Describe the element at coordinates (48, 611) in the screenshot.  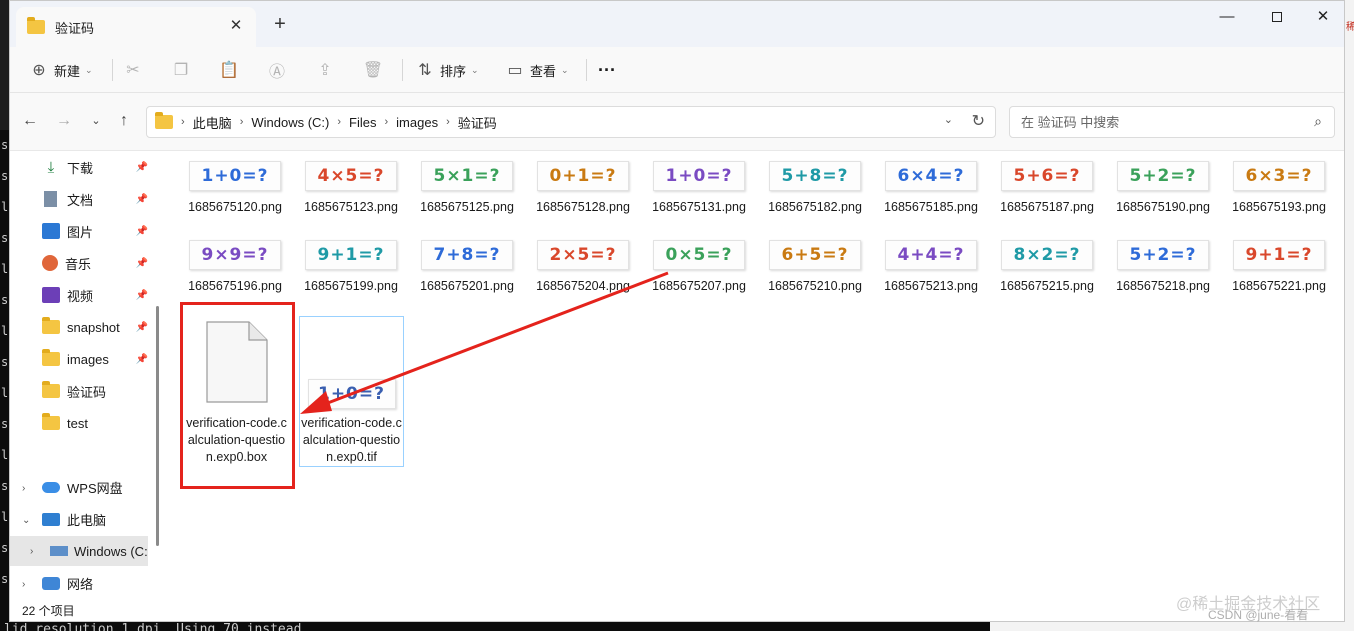
I see `item-count: 22 个项目` at that location.